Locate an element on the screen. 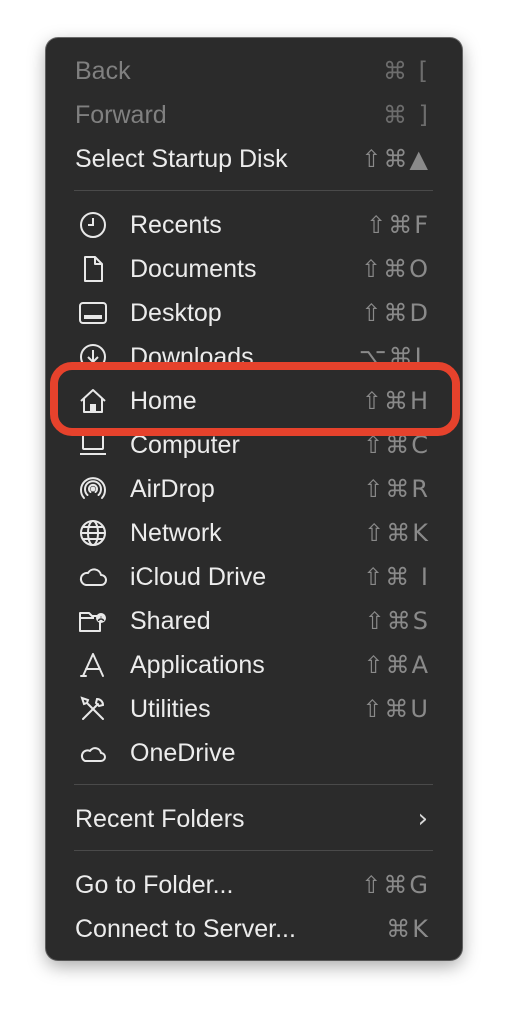  menu-item-label: Documents is located at coordinates (193, 269).